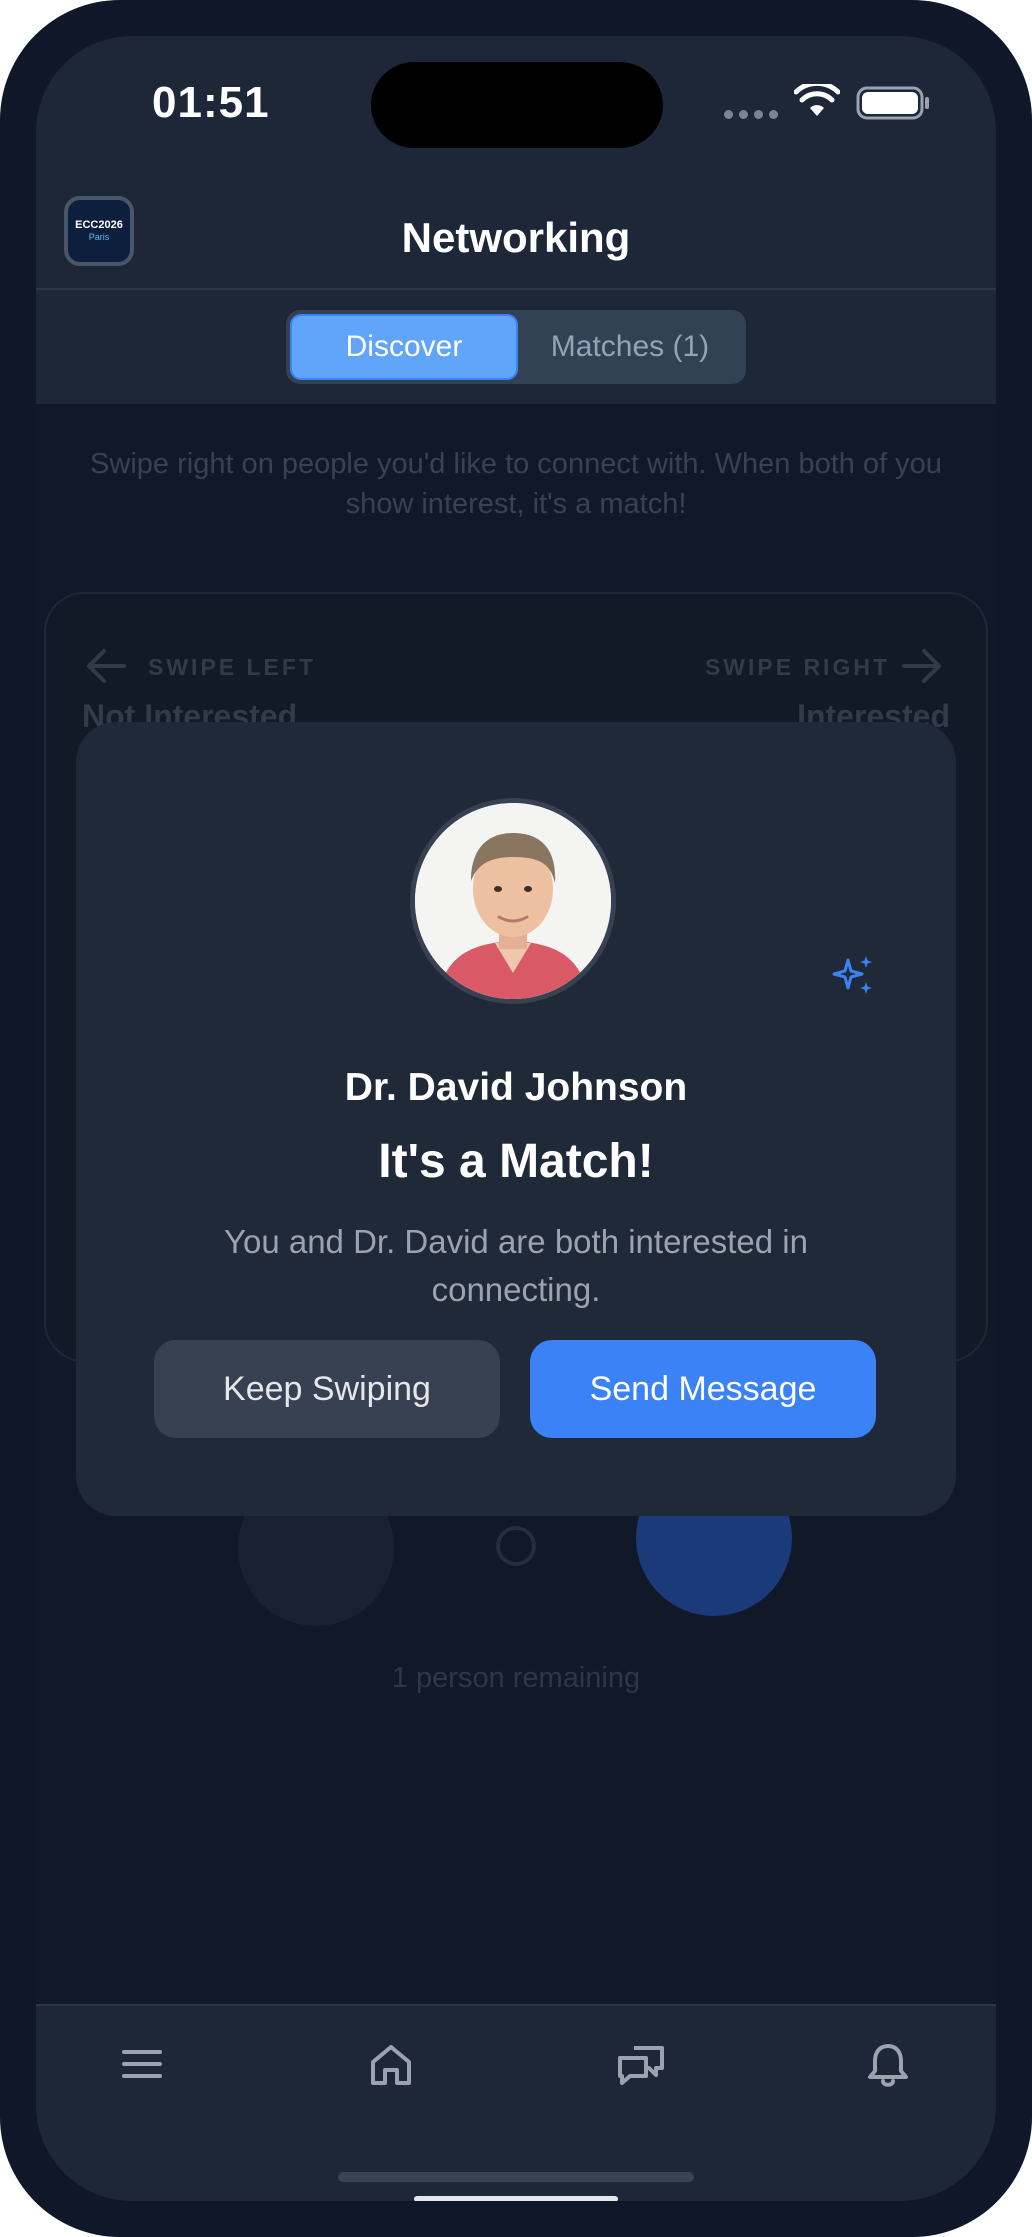 This screenshot has width=1032, height=2237. Describe the element at coordinates (327, 1389) in the screenshot. I see `keep-swiping-button: Keep Swiping` at that location.